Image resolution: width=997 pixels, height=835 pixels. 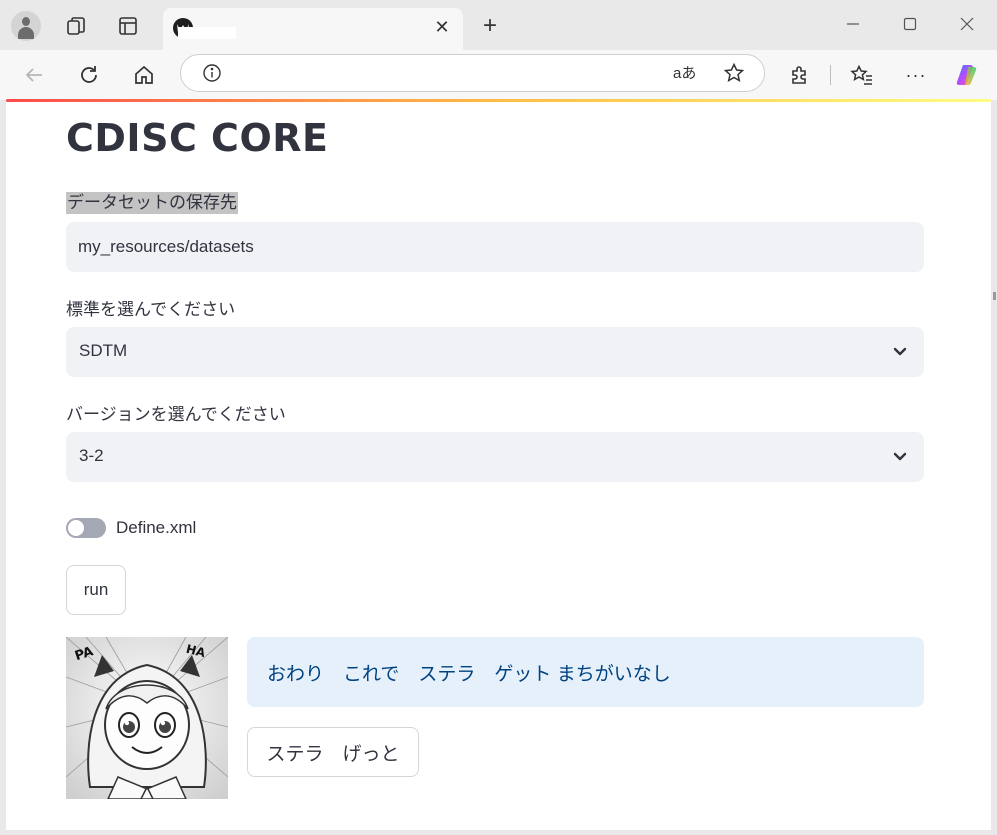 I want to click on favorite-star-icon, so click(x=734, y=73).